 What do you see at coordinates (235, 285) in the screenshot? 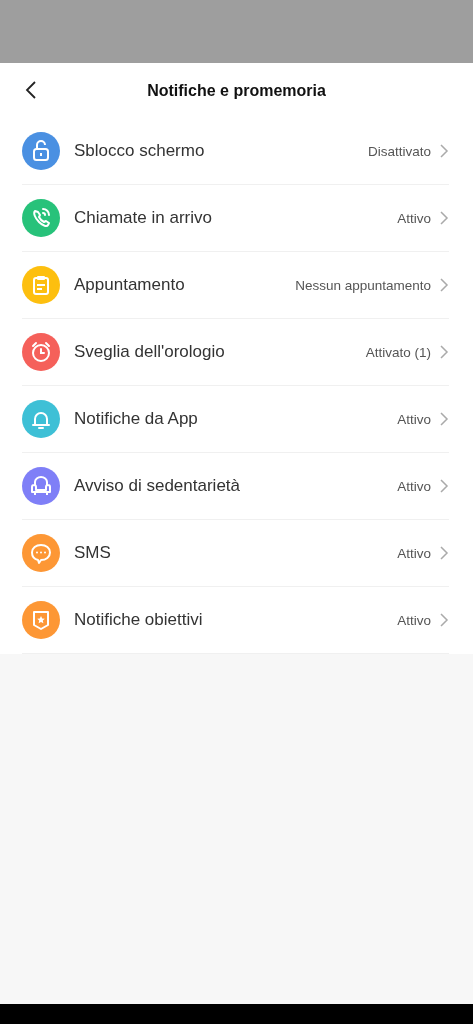
I see `settings-row: Appuntamento Nessun appuntamento` at bounding box center [235, 285].